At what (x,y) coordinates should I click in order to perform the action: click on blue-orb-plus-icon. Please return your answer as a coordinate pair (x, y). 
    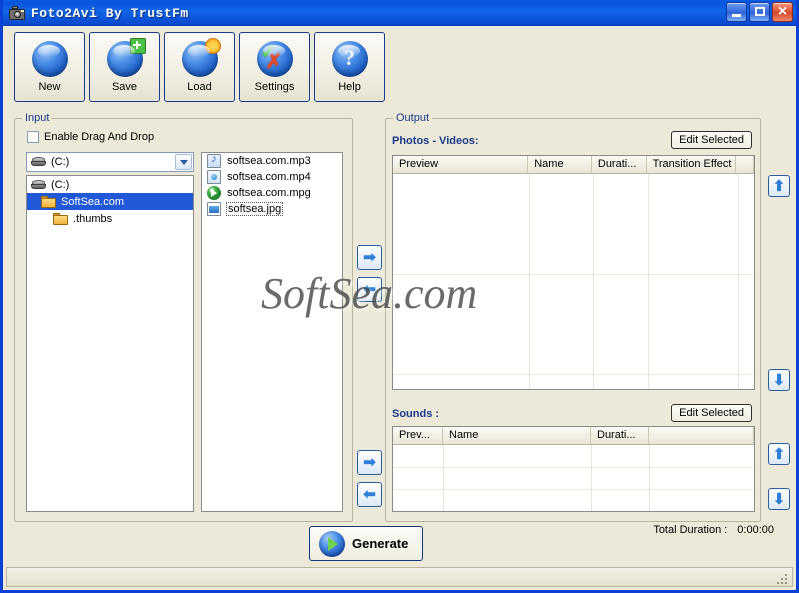
    Looking at the image, I should click on (126, 57).